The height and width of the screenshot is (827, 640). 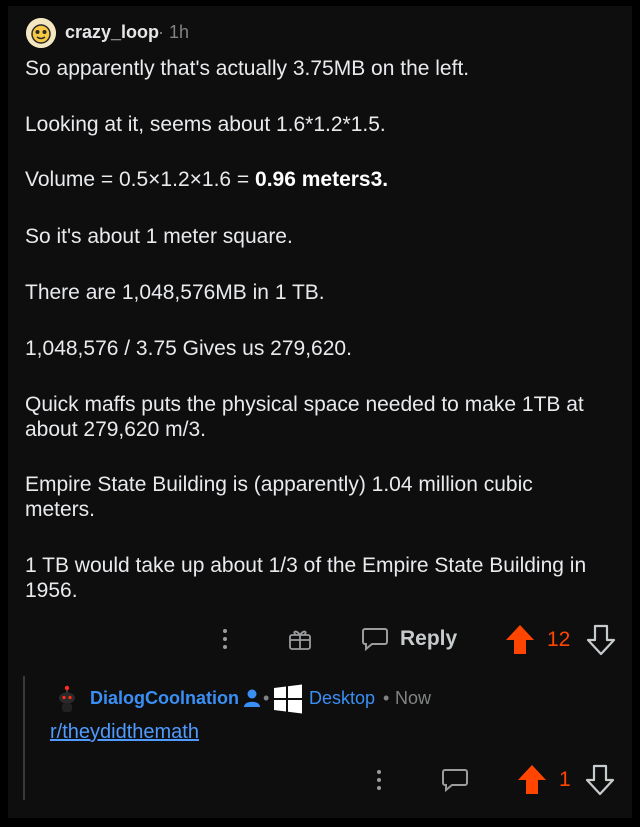 What do you see at coordinates (124, 732) in the screenshot?
I see `subreddit-link: r/theydidthemath` at bounding box center [124, 732].